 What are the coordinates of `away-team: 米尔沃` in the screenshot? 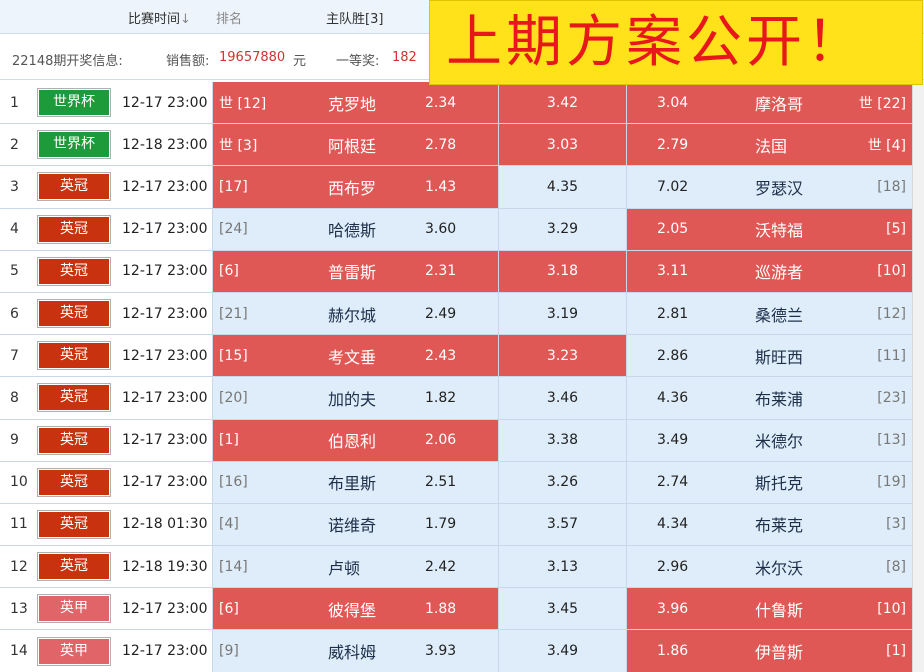 It's located at (779, 567).